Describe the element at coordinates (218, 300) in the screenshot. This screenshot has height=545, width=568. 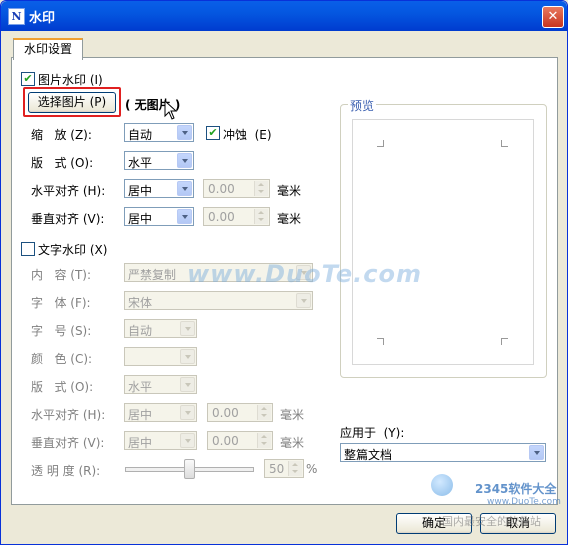
I see `font-select: 宋体` at that location.